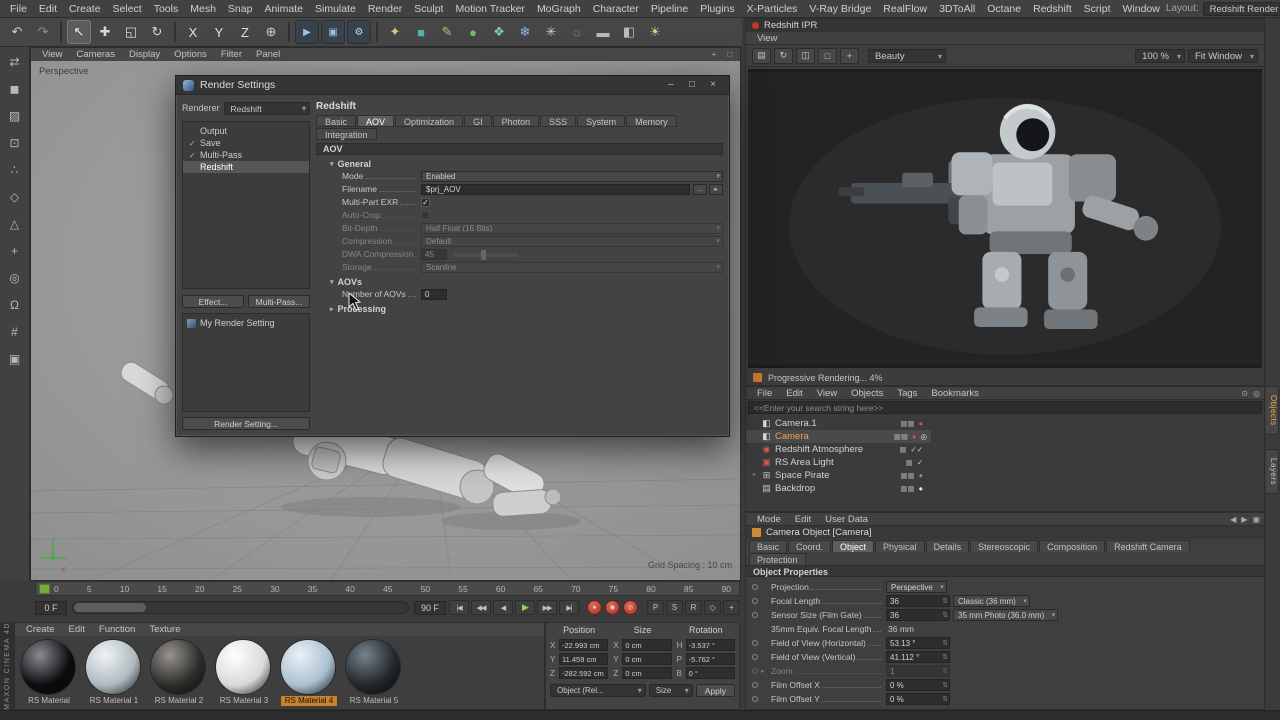 Image resolution: width=1280 pixels, height=720 pixels. What do you see at coordinates (827, 55) in the screenshot?
I see `render-region-icon: □` at bounding box center [827, 55].